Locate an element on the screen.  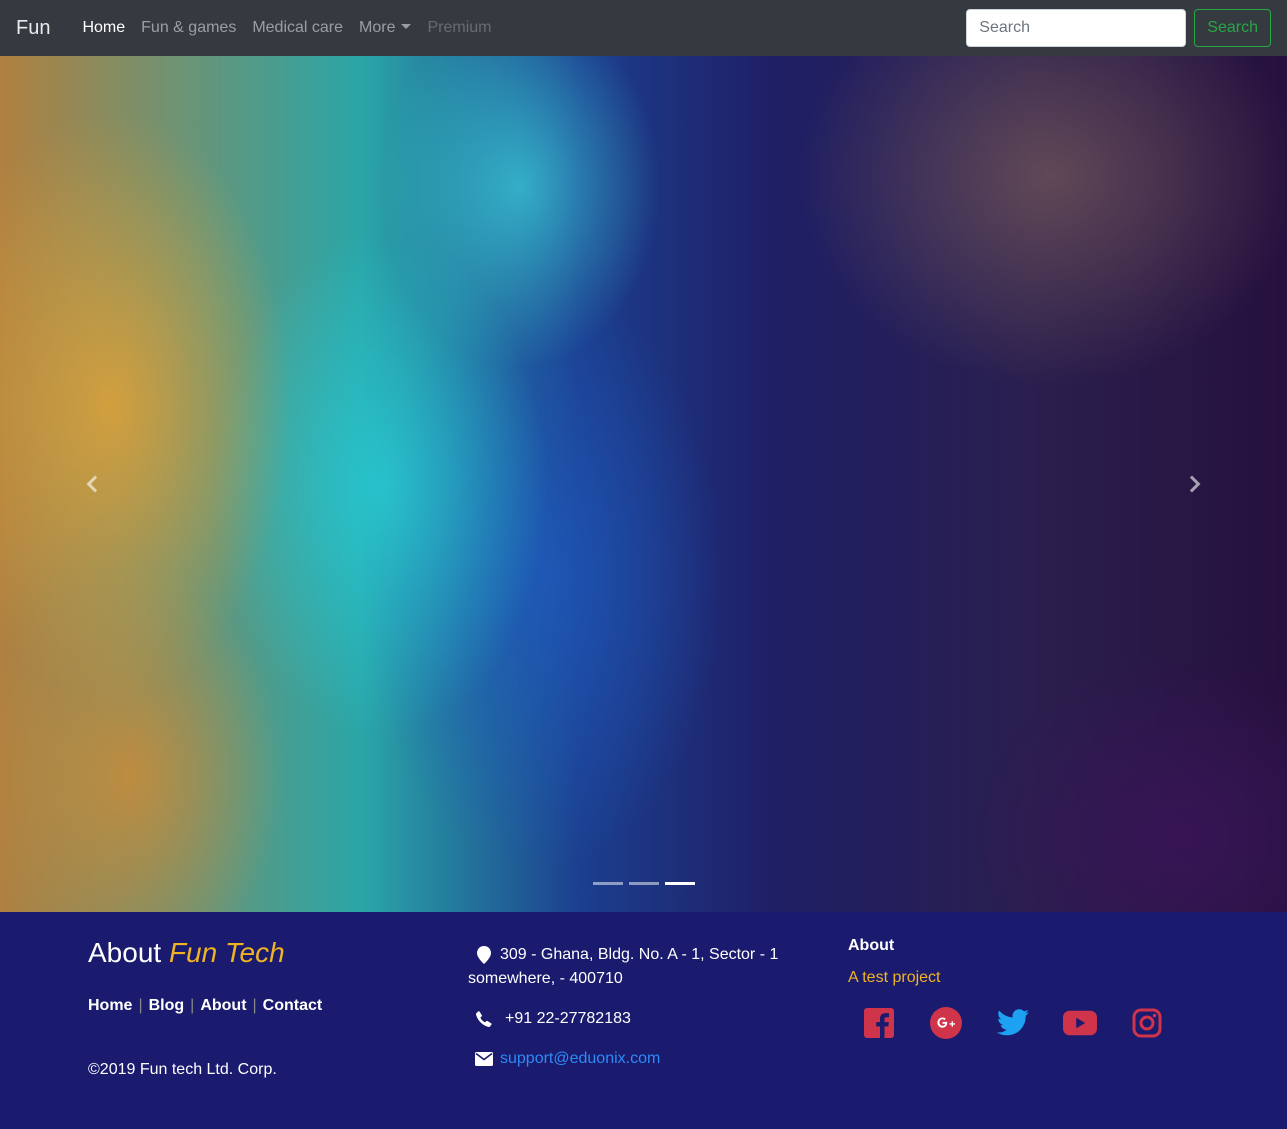
nav-more-dropdown: More is located at coordinates (385, 28).